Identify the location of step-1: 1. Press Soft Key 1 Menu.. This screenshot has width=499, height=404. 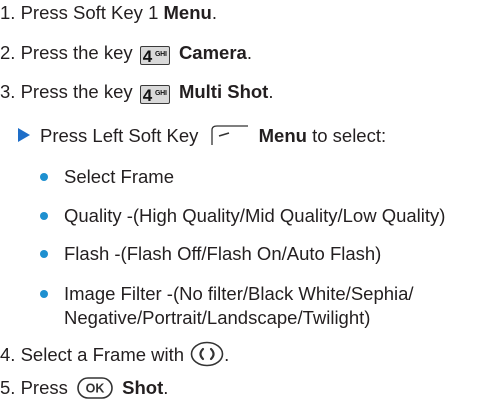
(108, 12).